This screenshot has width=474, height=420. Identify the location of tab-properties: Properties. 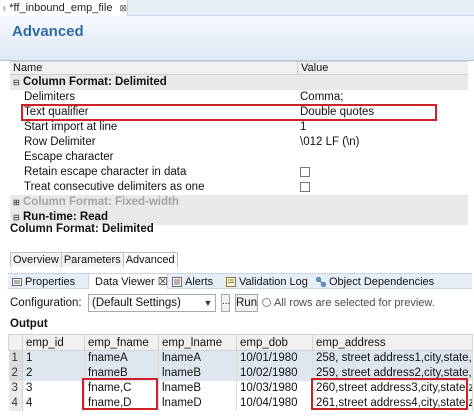
(43, 281).